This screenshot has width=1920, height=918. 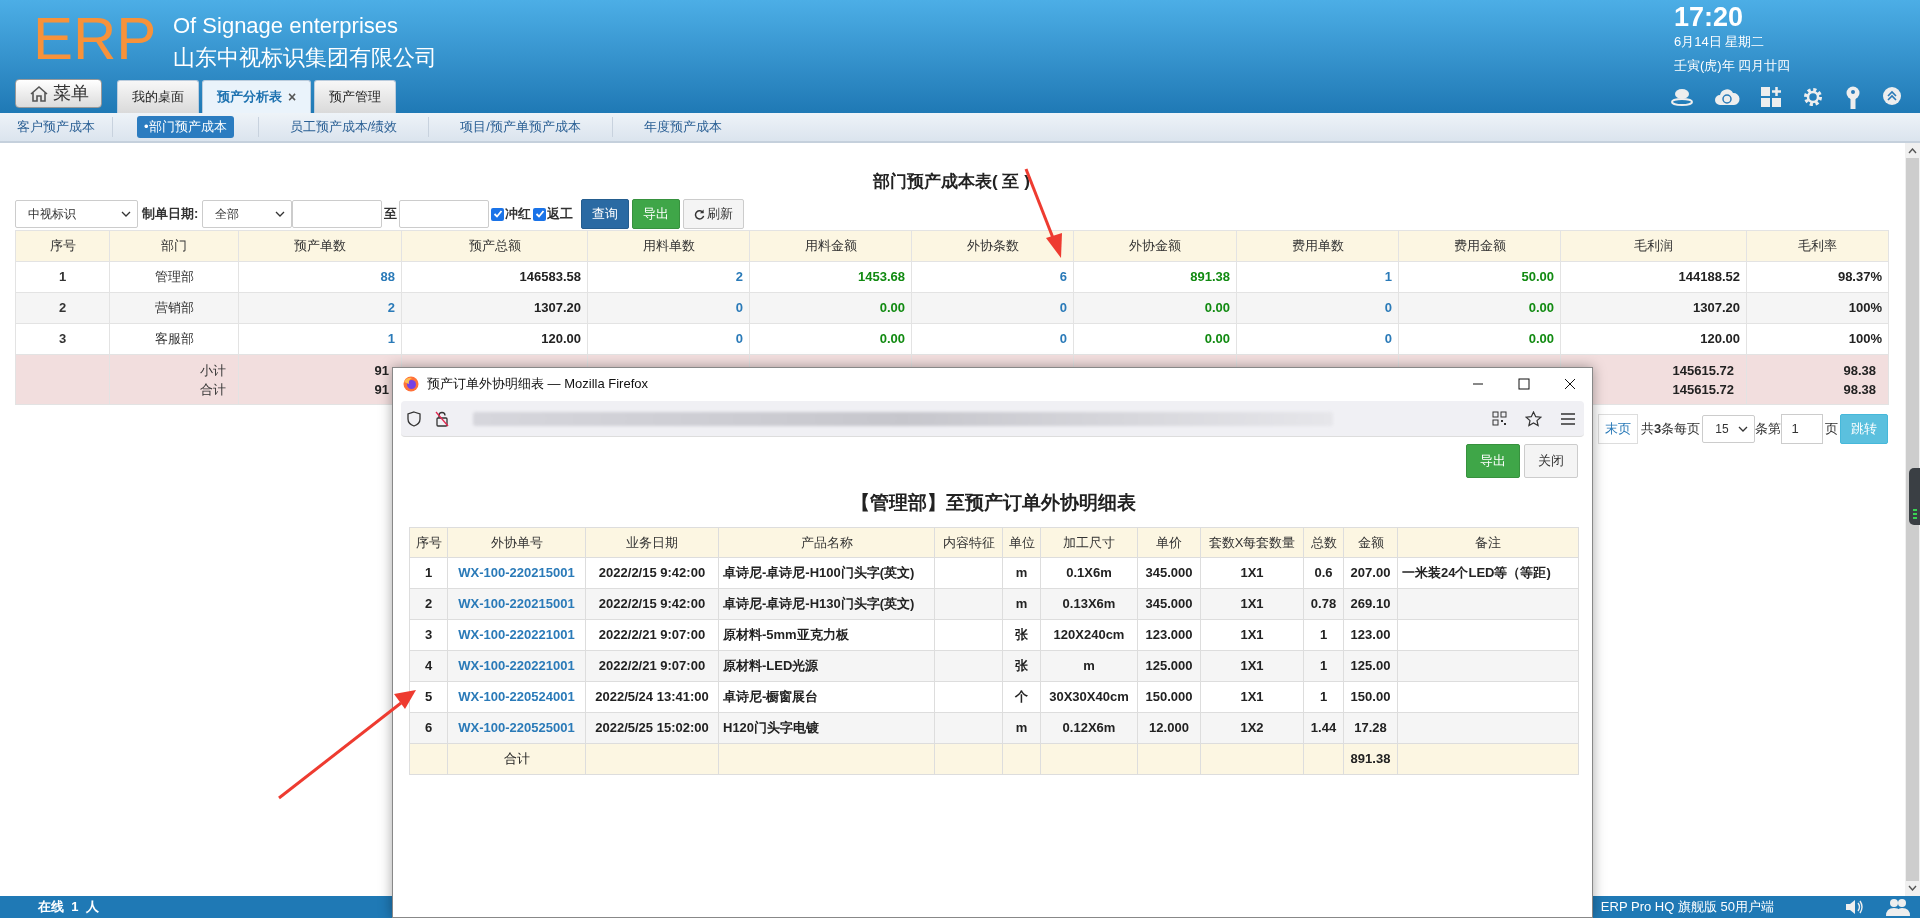 I want to click on close-button: 关闭, so click(x=1551, y=461).